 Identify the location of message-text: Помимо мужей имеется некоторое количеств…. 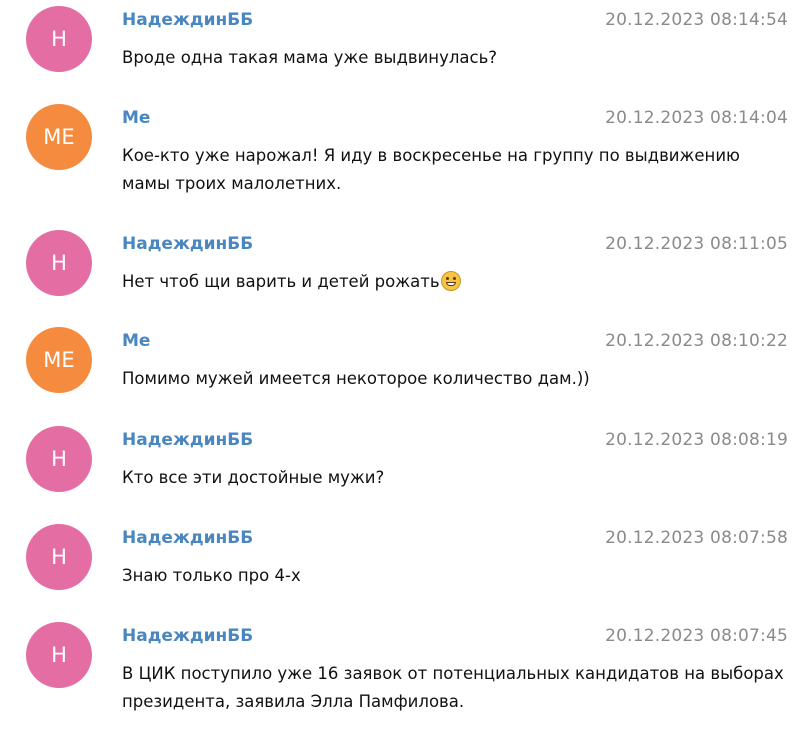
(356, 378).